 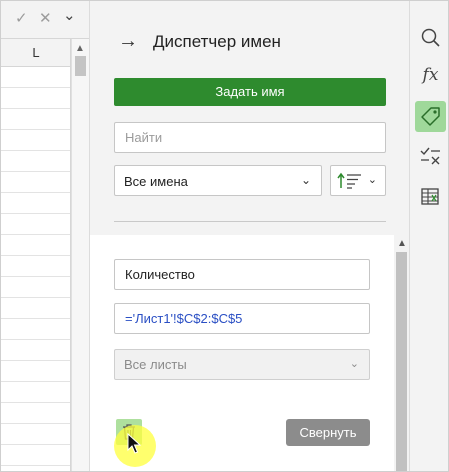 I want to click on collapse-button: Свернуть, so click(x=328, y=432).